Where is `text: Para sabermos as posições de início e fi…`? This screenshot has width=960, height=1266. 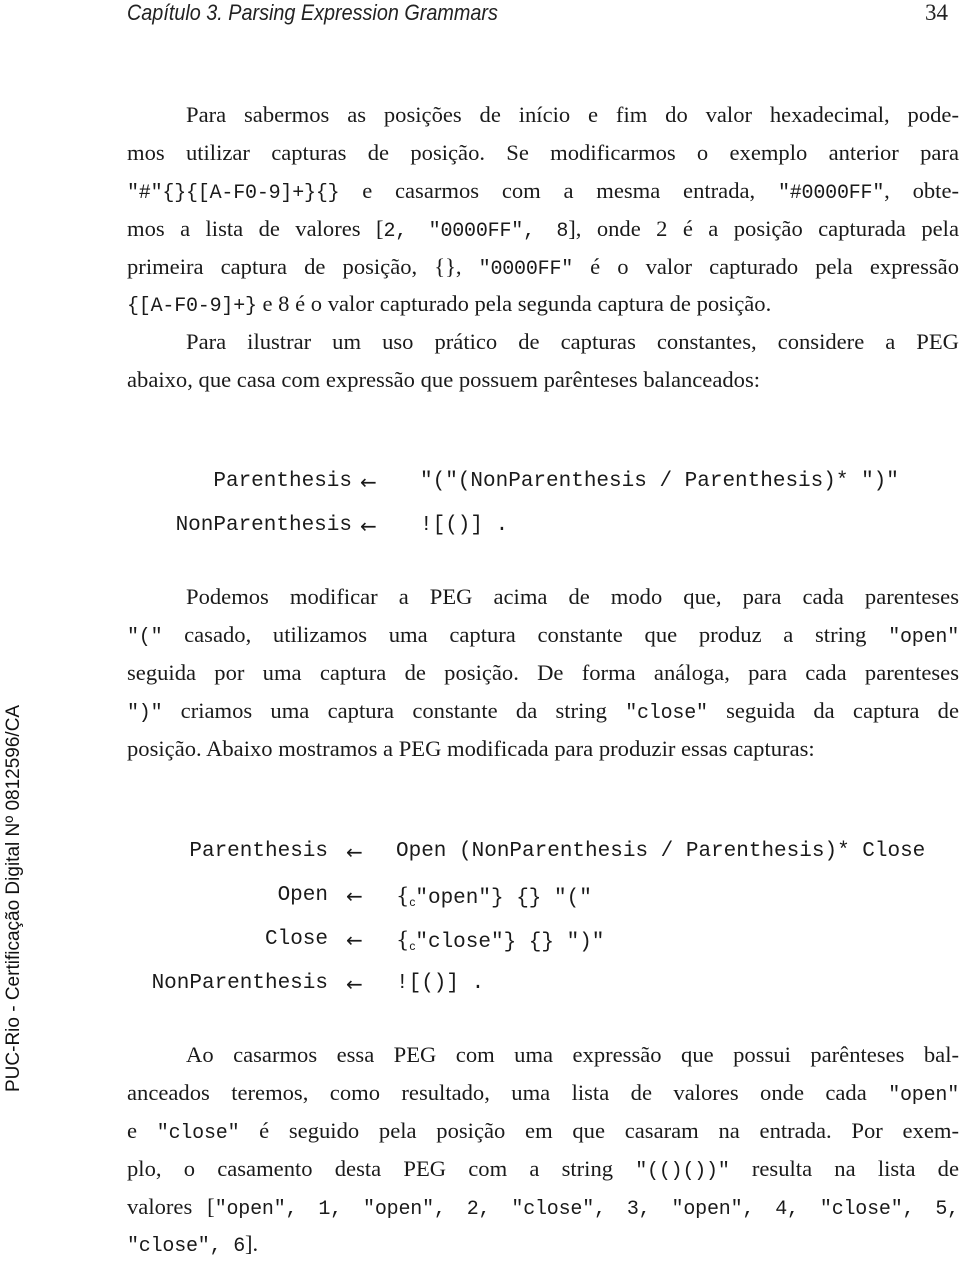 text: Para sabermos as posições de início e fi… is located at coordinates (572, 114).